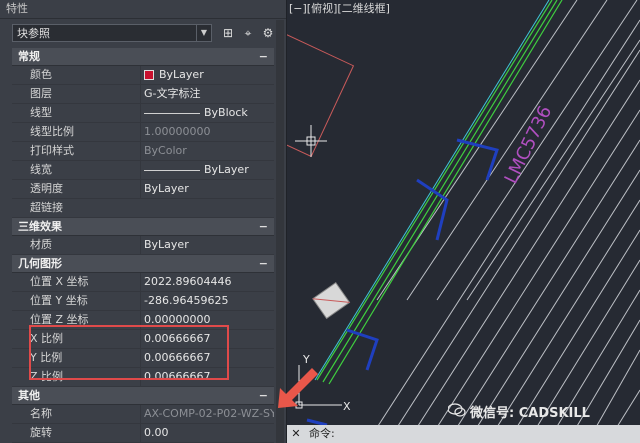 The height and width of the screenshot is (443, 640). I want to click on property-name: 颜色, so click(41, 74).